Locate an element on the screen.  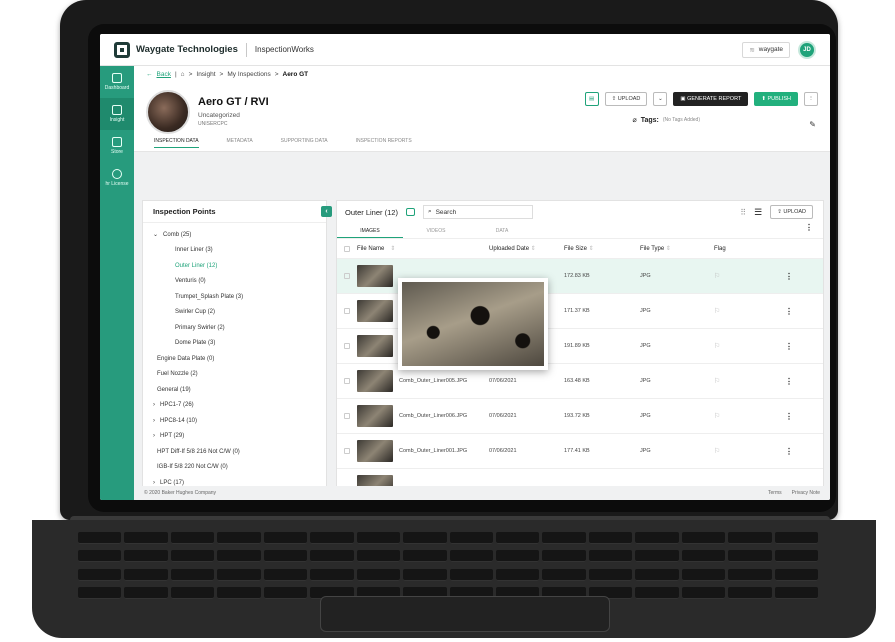
tab-data: DATA is located at coordinates (502, 230).